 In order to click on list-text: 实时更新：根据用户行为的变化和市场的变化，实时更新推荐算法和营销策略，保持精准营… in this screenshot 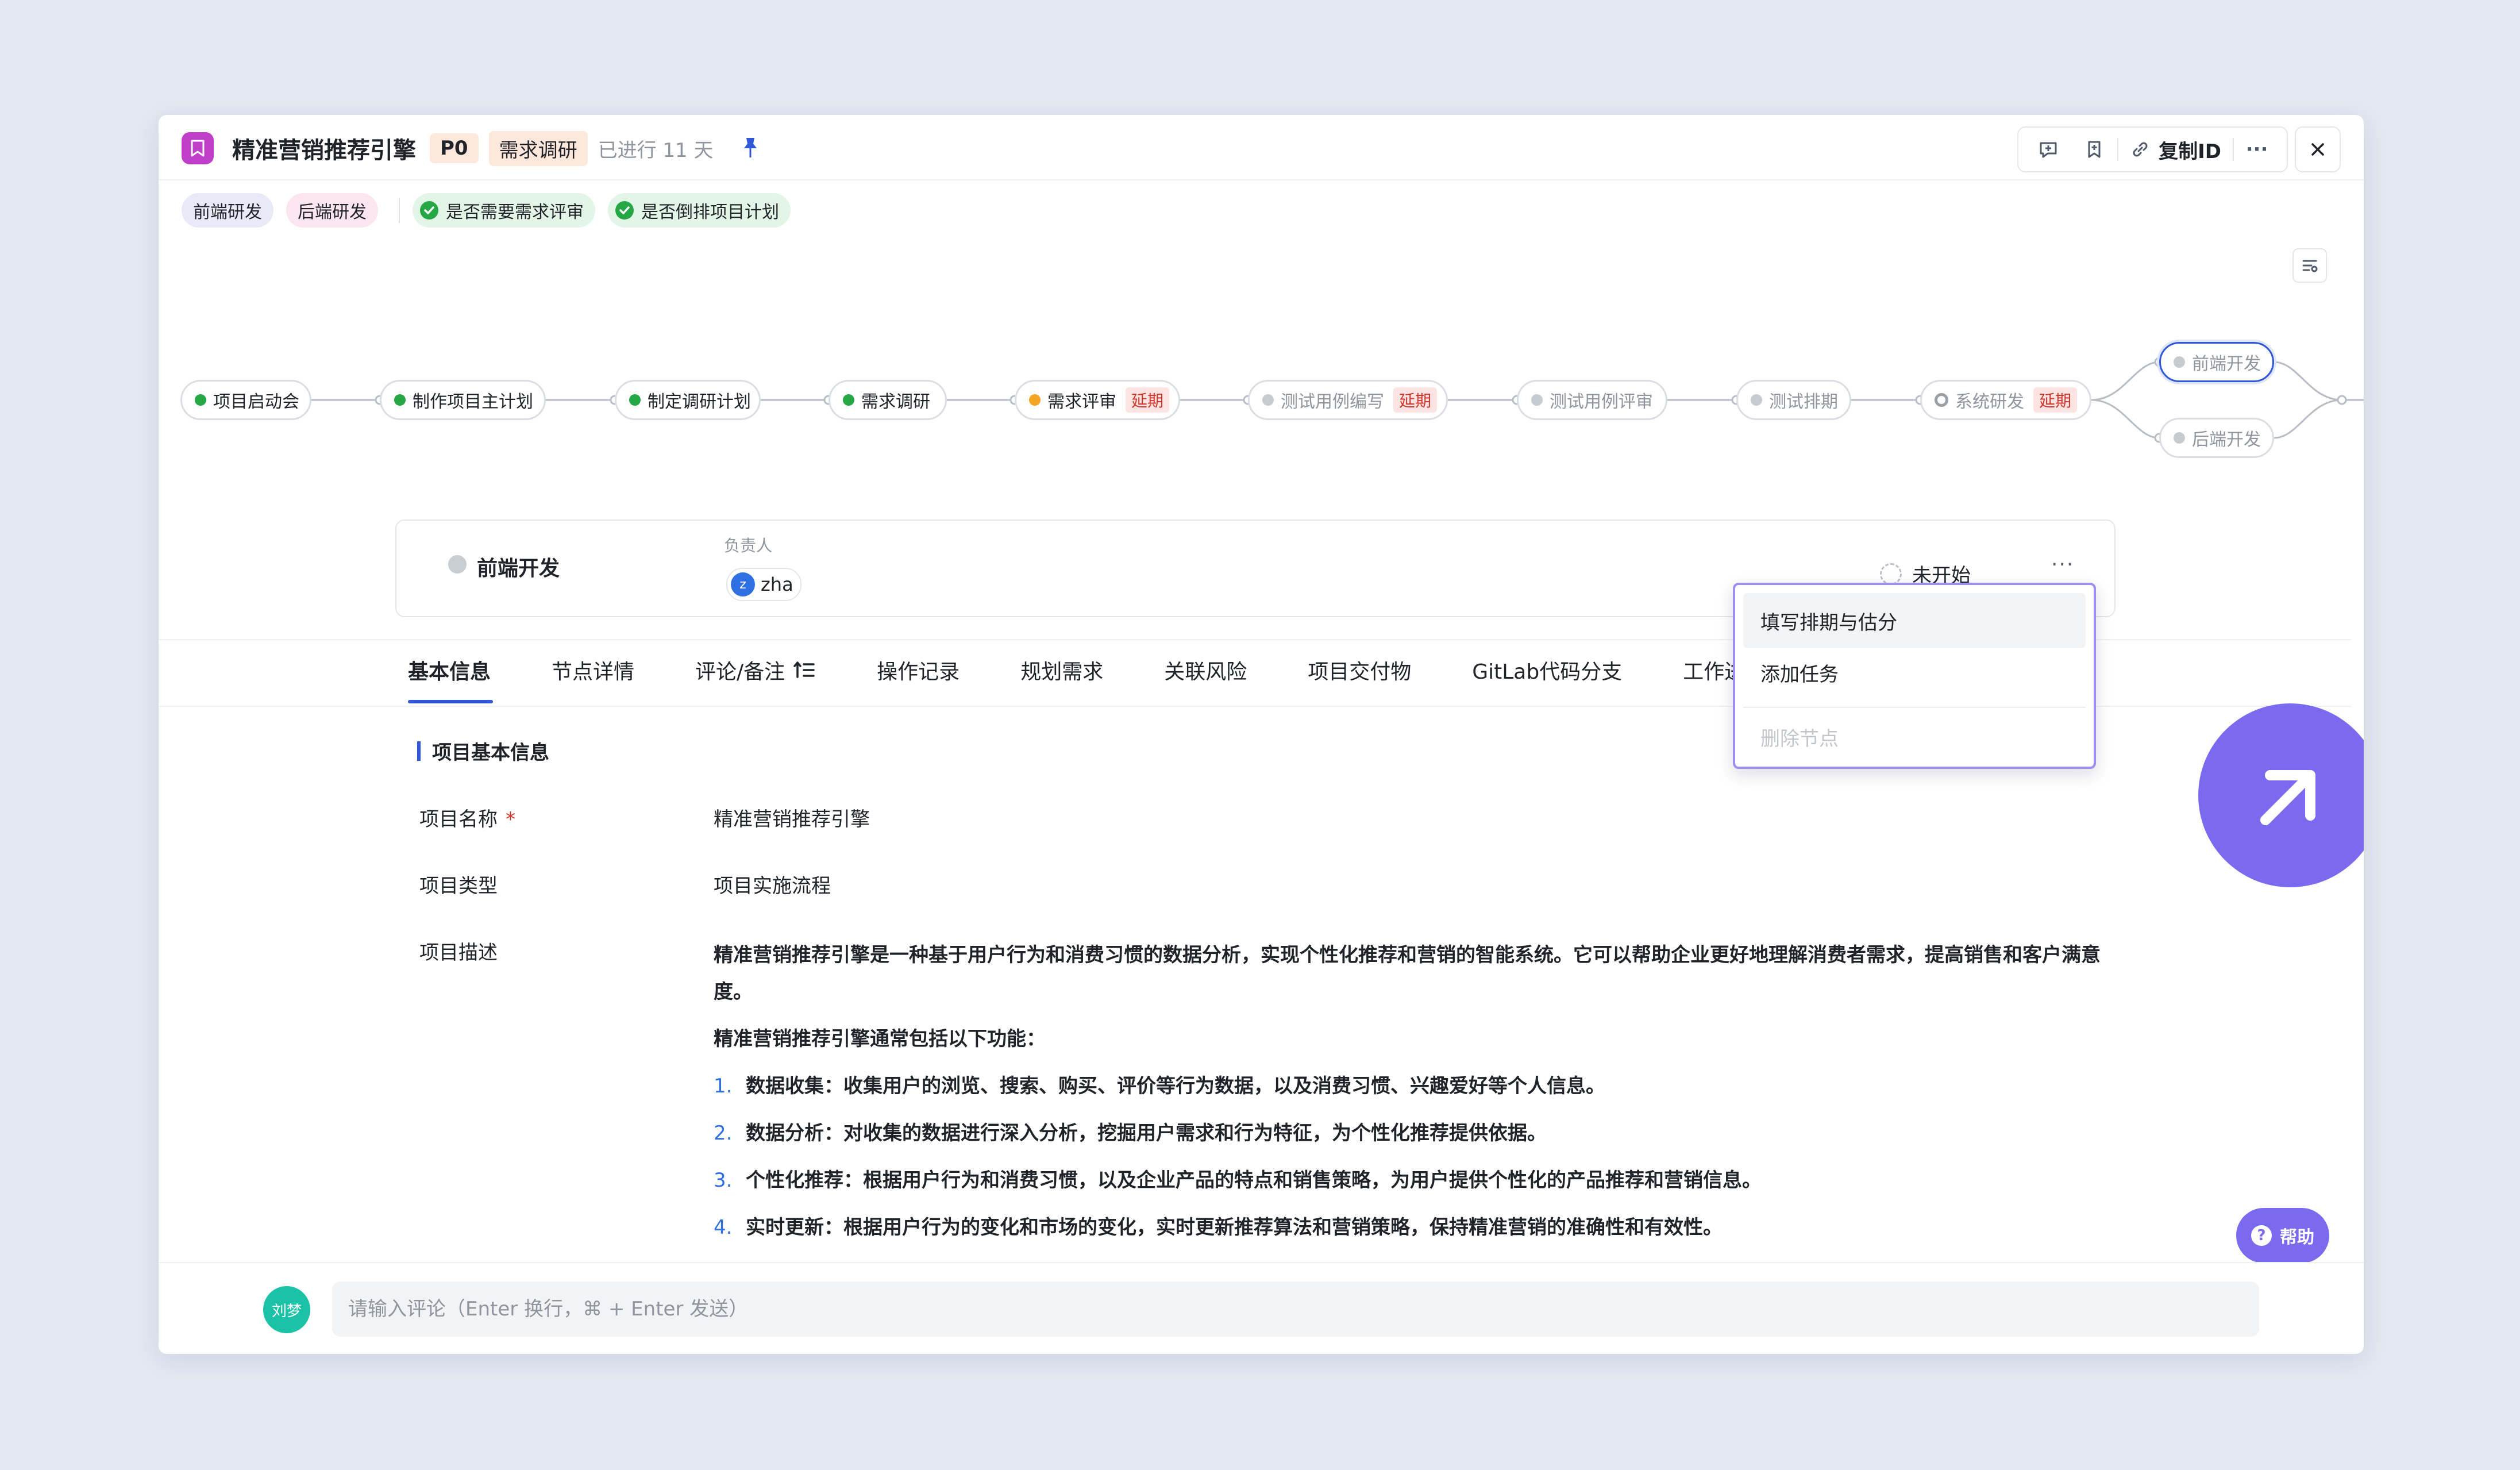, I will do `click(1235, 1227)`.